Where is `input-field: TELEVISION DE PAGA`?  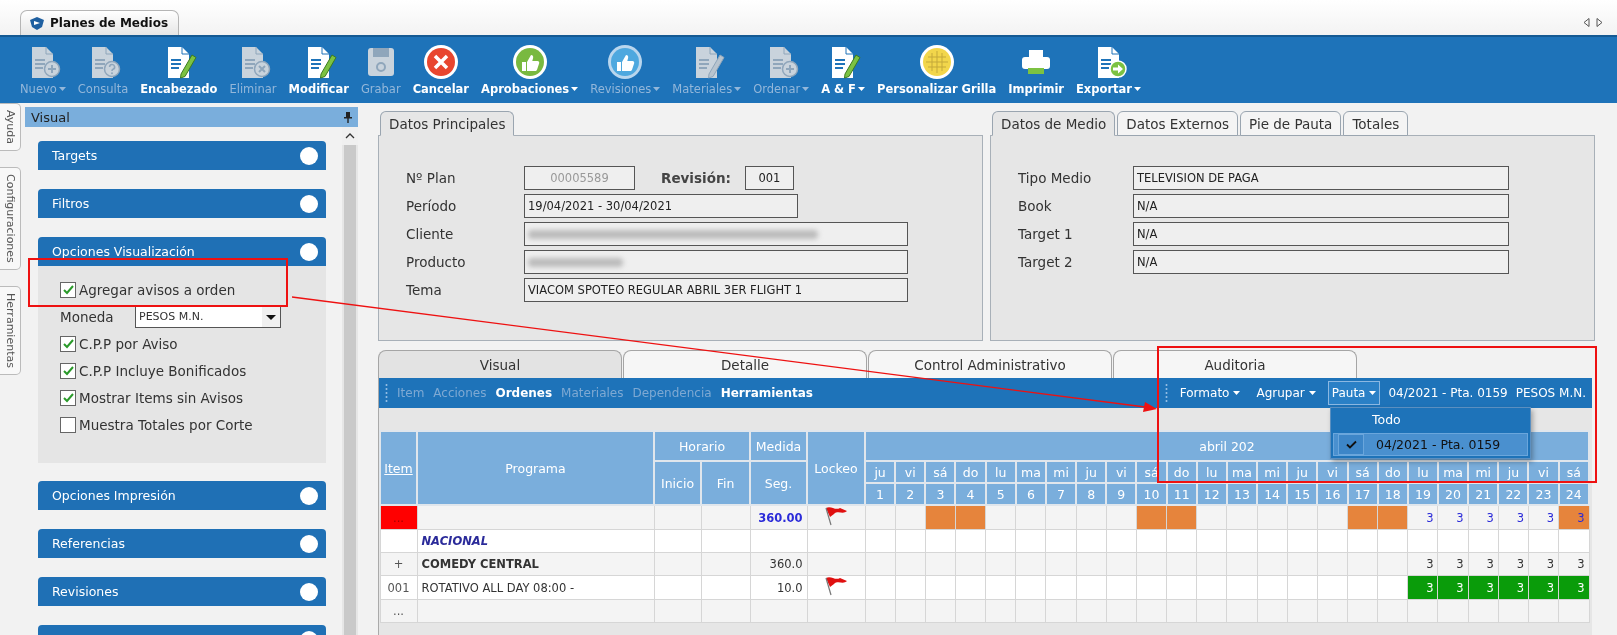
input-field: TELEVISION DE PAGA is located at coordinates (1321, 178).